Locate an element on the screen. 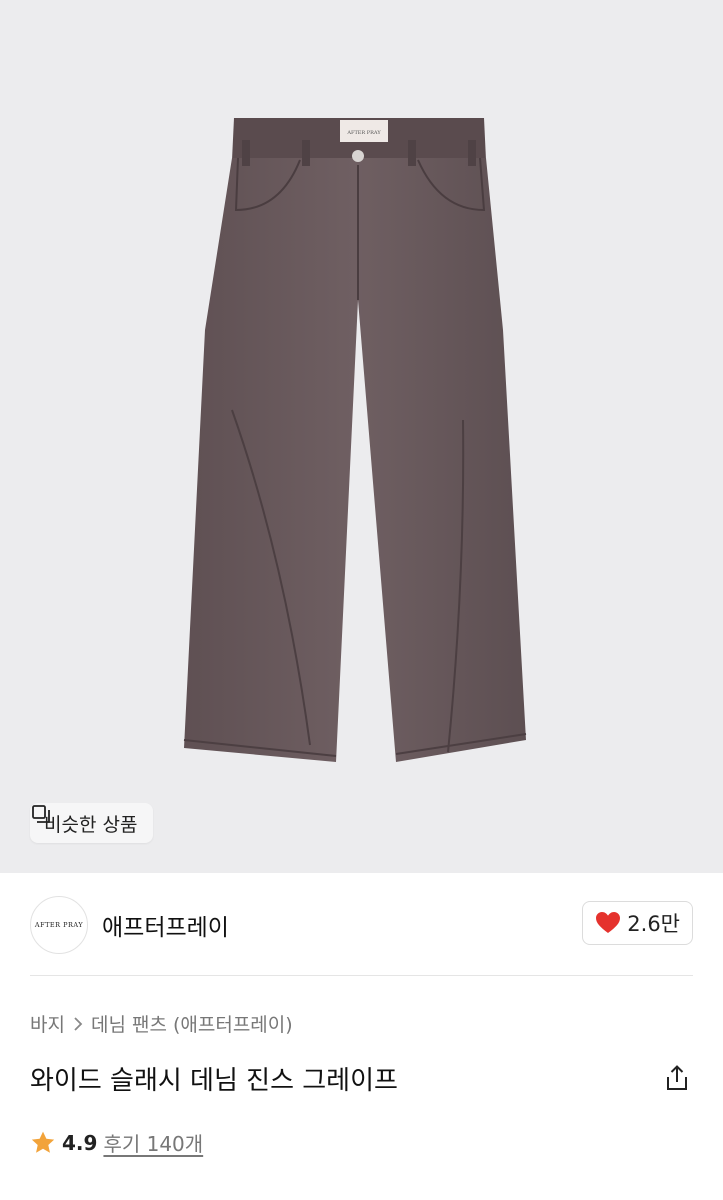 The height and width of the screenshot is (1200, 723). reviews-link: 후기 140개 is located at coordinates (153, 1142).